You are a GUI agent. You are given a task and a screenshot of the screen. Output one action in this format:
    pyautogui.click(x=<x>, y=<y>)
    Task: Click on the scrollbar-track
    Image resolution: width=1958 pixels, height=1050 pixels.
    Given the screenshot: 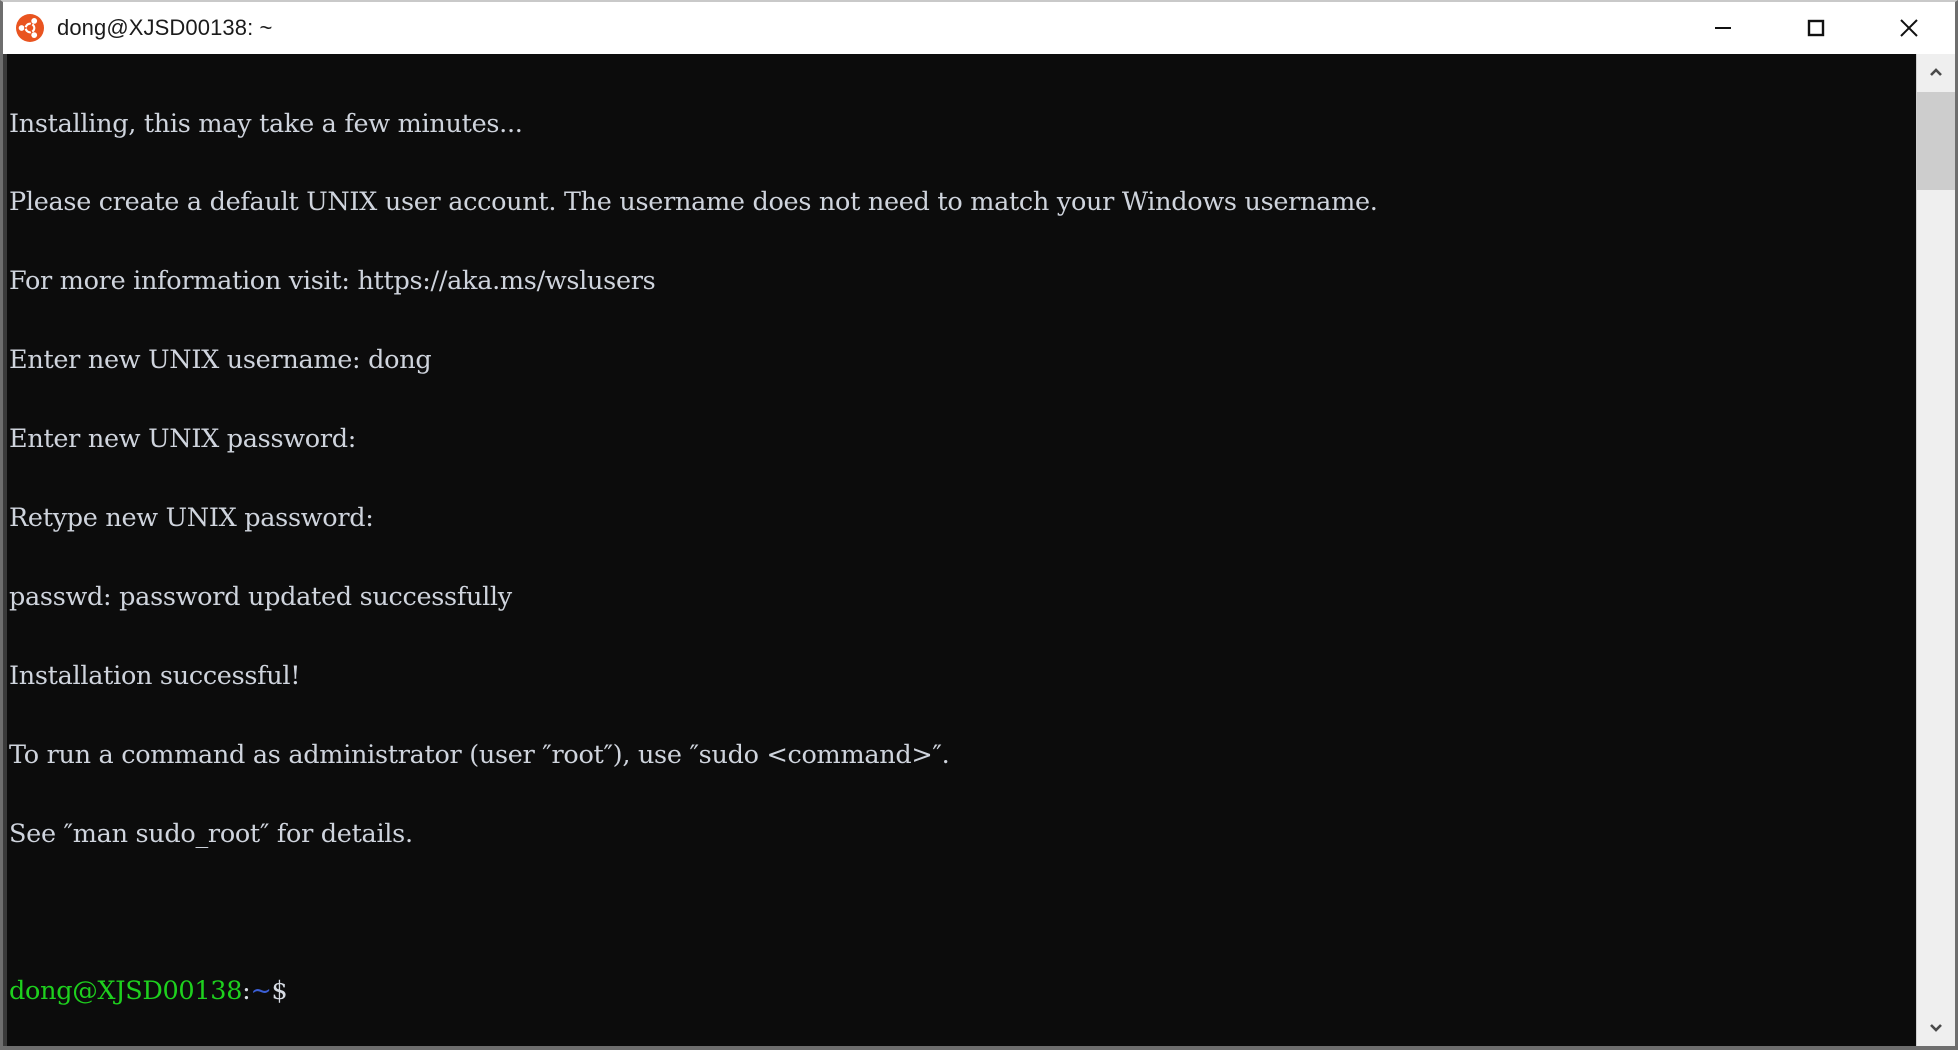 What is the action you would take?
    pyautogui.click(x=1936, y=550)
    